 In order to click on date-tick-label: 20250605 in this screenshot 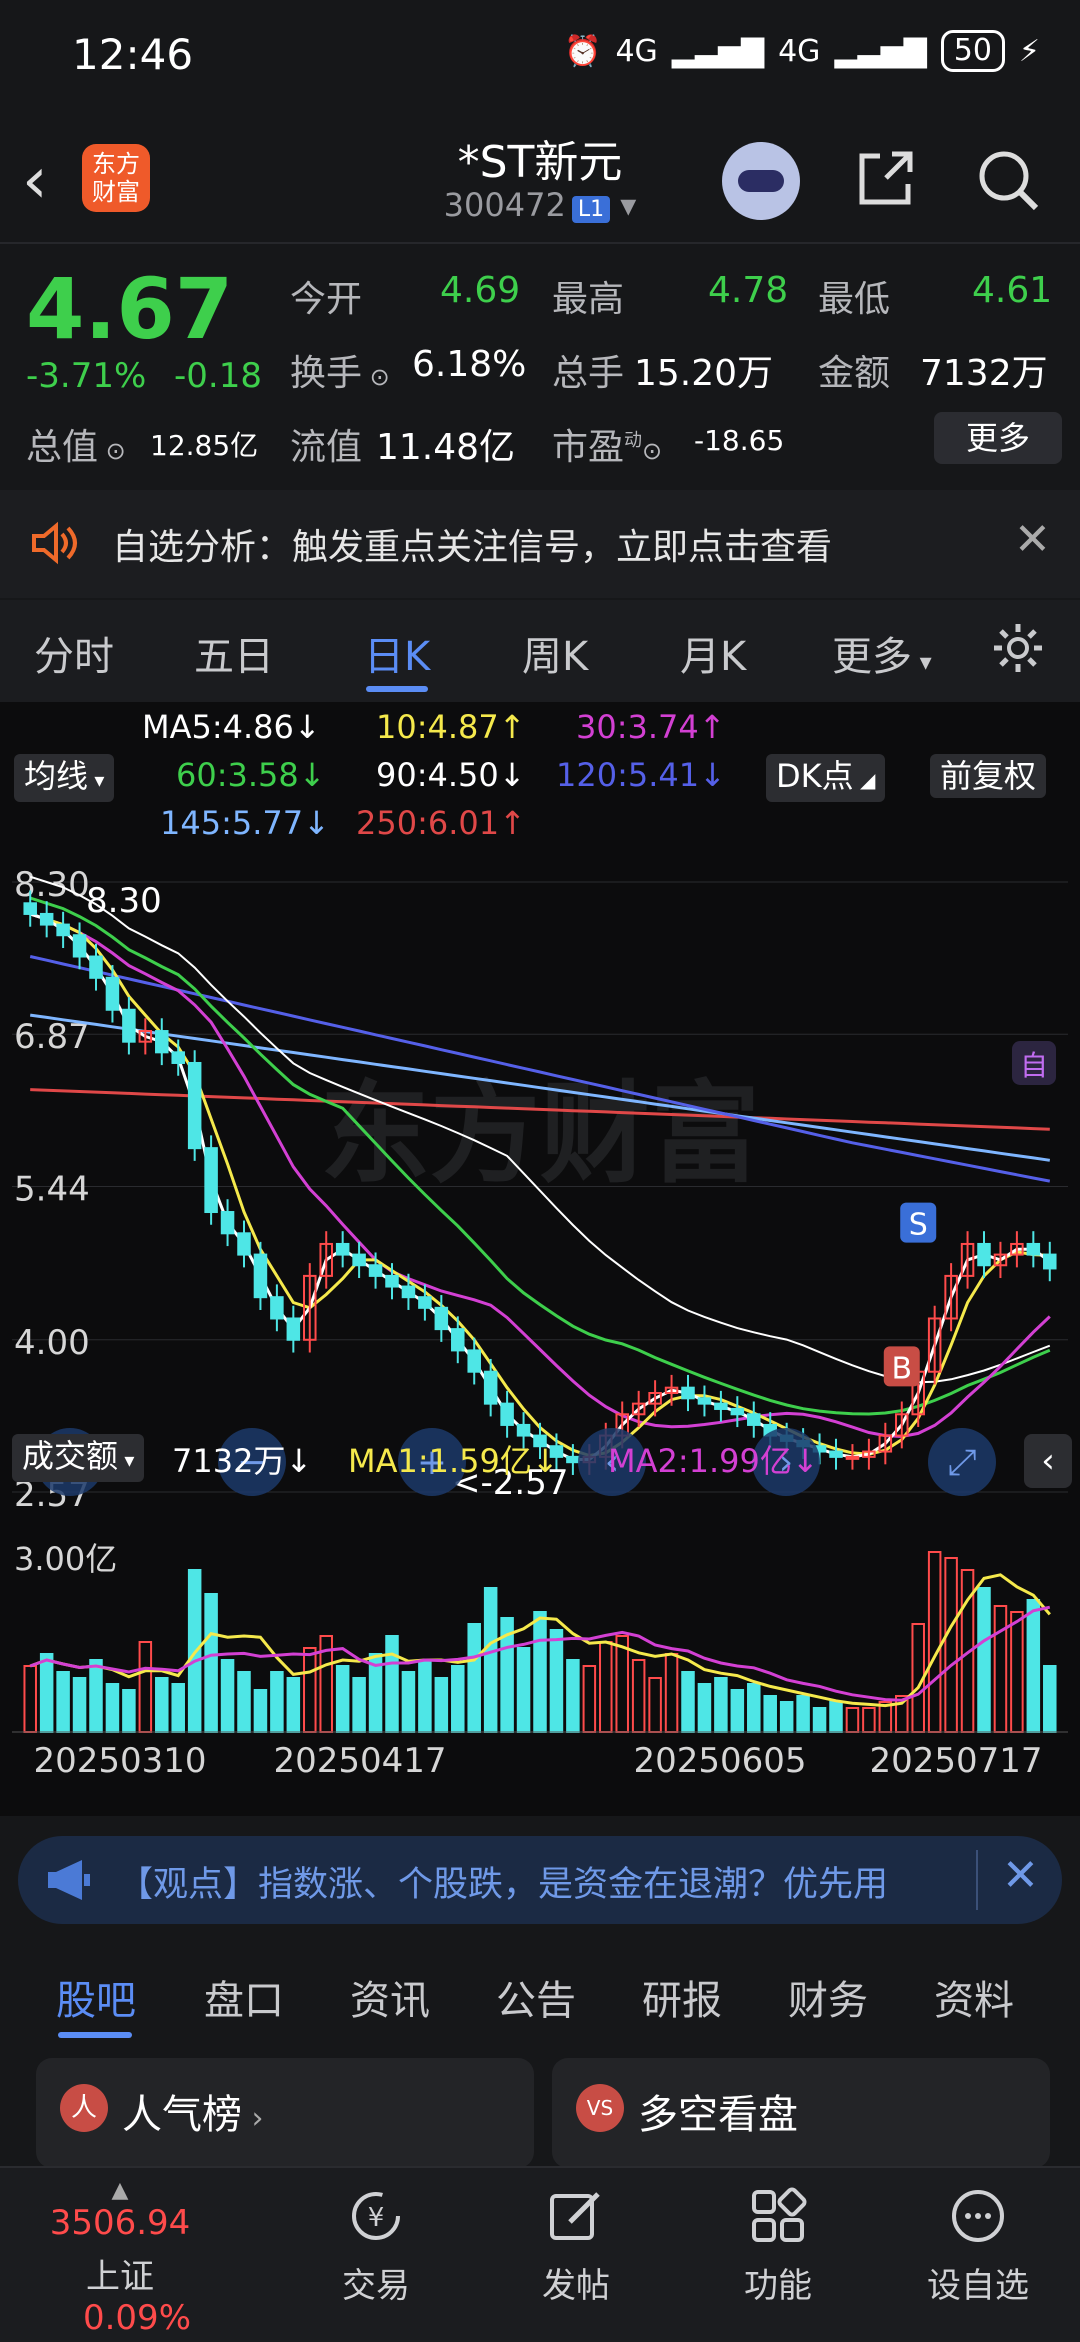, I will do `click(719, 1761)`.